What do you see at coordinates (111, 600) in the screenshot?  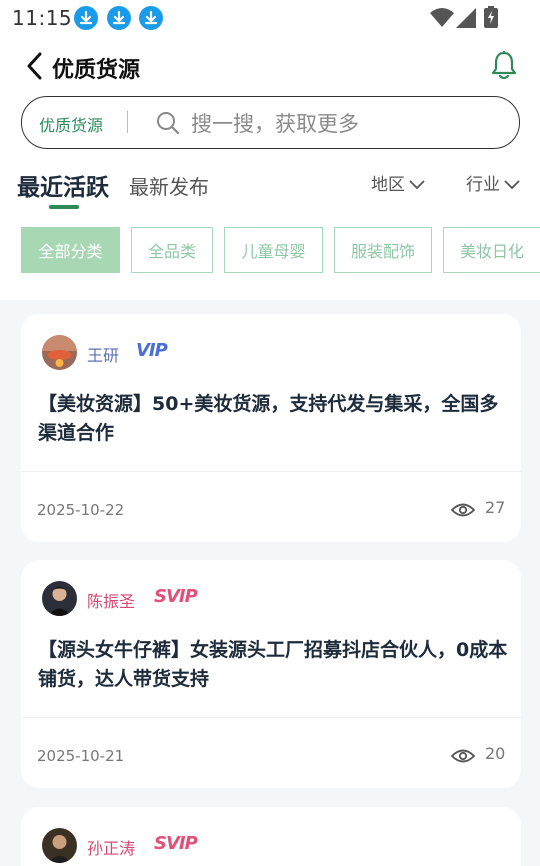 I see `author-name: 陈振圣` at bounding box center [111, 600].